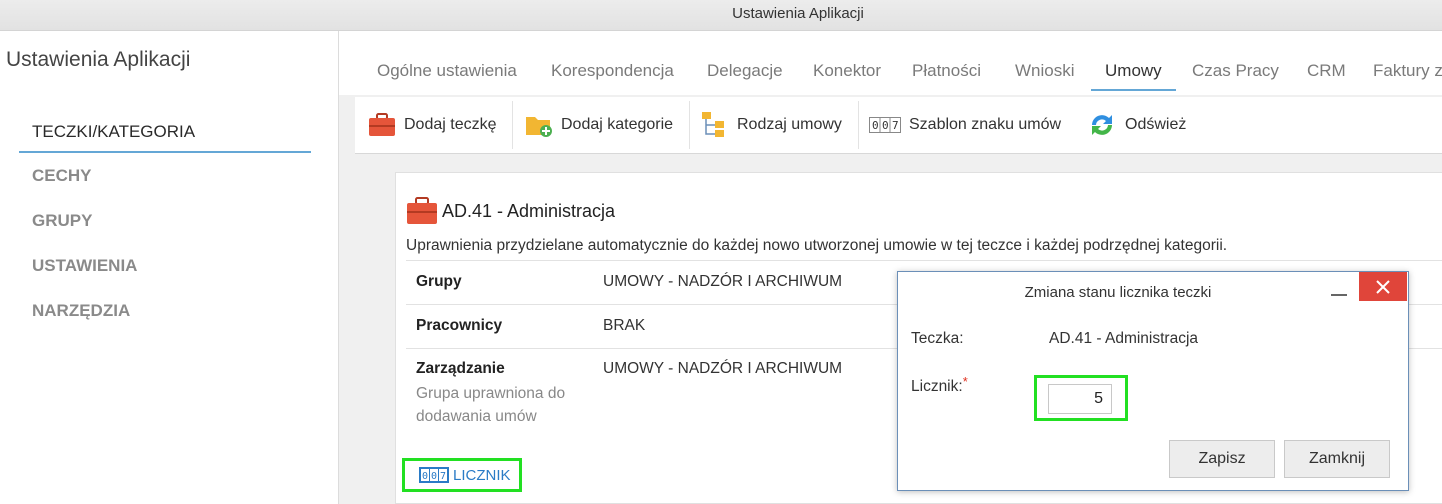 The width and height of the screenshot is (1442, 504). I want to click on folder-heading: AD.41 - Administracja, so click(510, 211).